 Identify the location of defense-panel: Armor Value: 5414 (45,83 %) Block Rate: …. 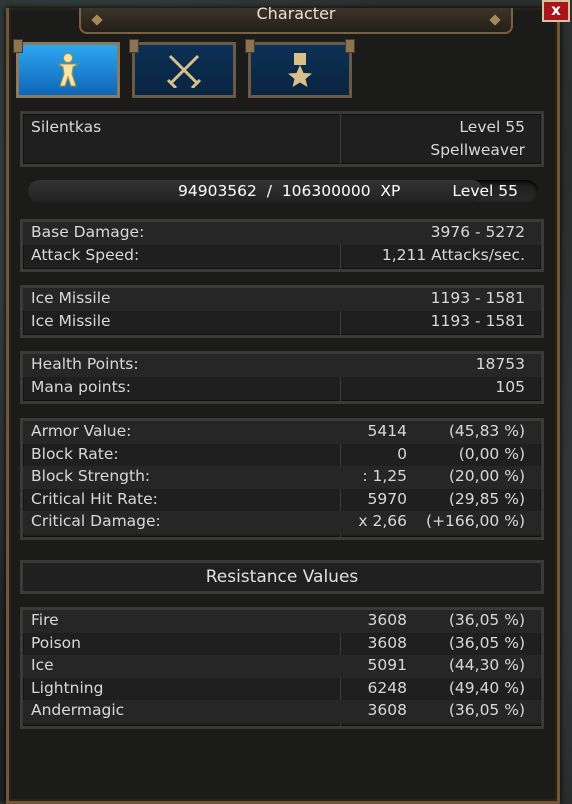
(282, 479).